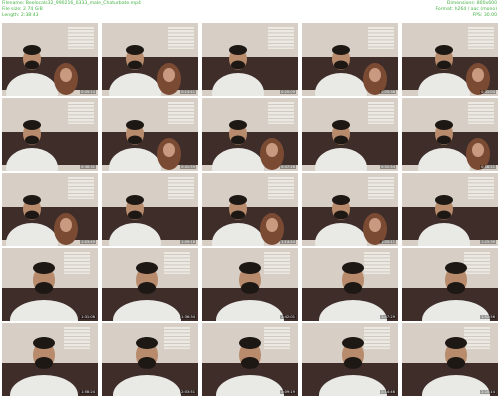 The height and width of the screenshot is (401, 500). What do you see at coordinates (188, 92) in the screenshot?
I see `thumbnail-timestamp: 0:14:41` at bounding box center [188, 92].